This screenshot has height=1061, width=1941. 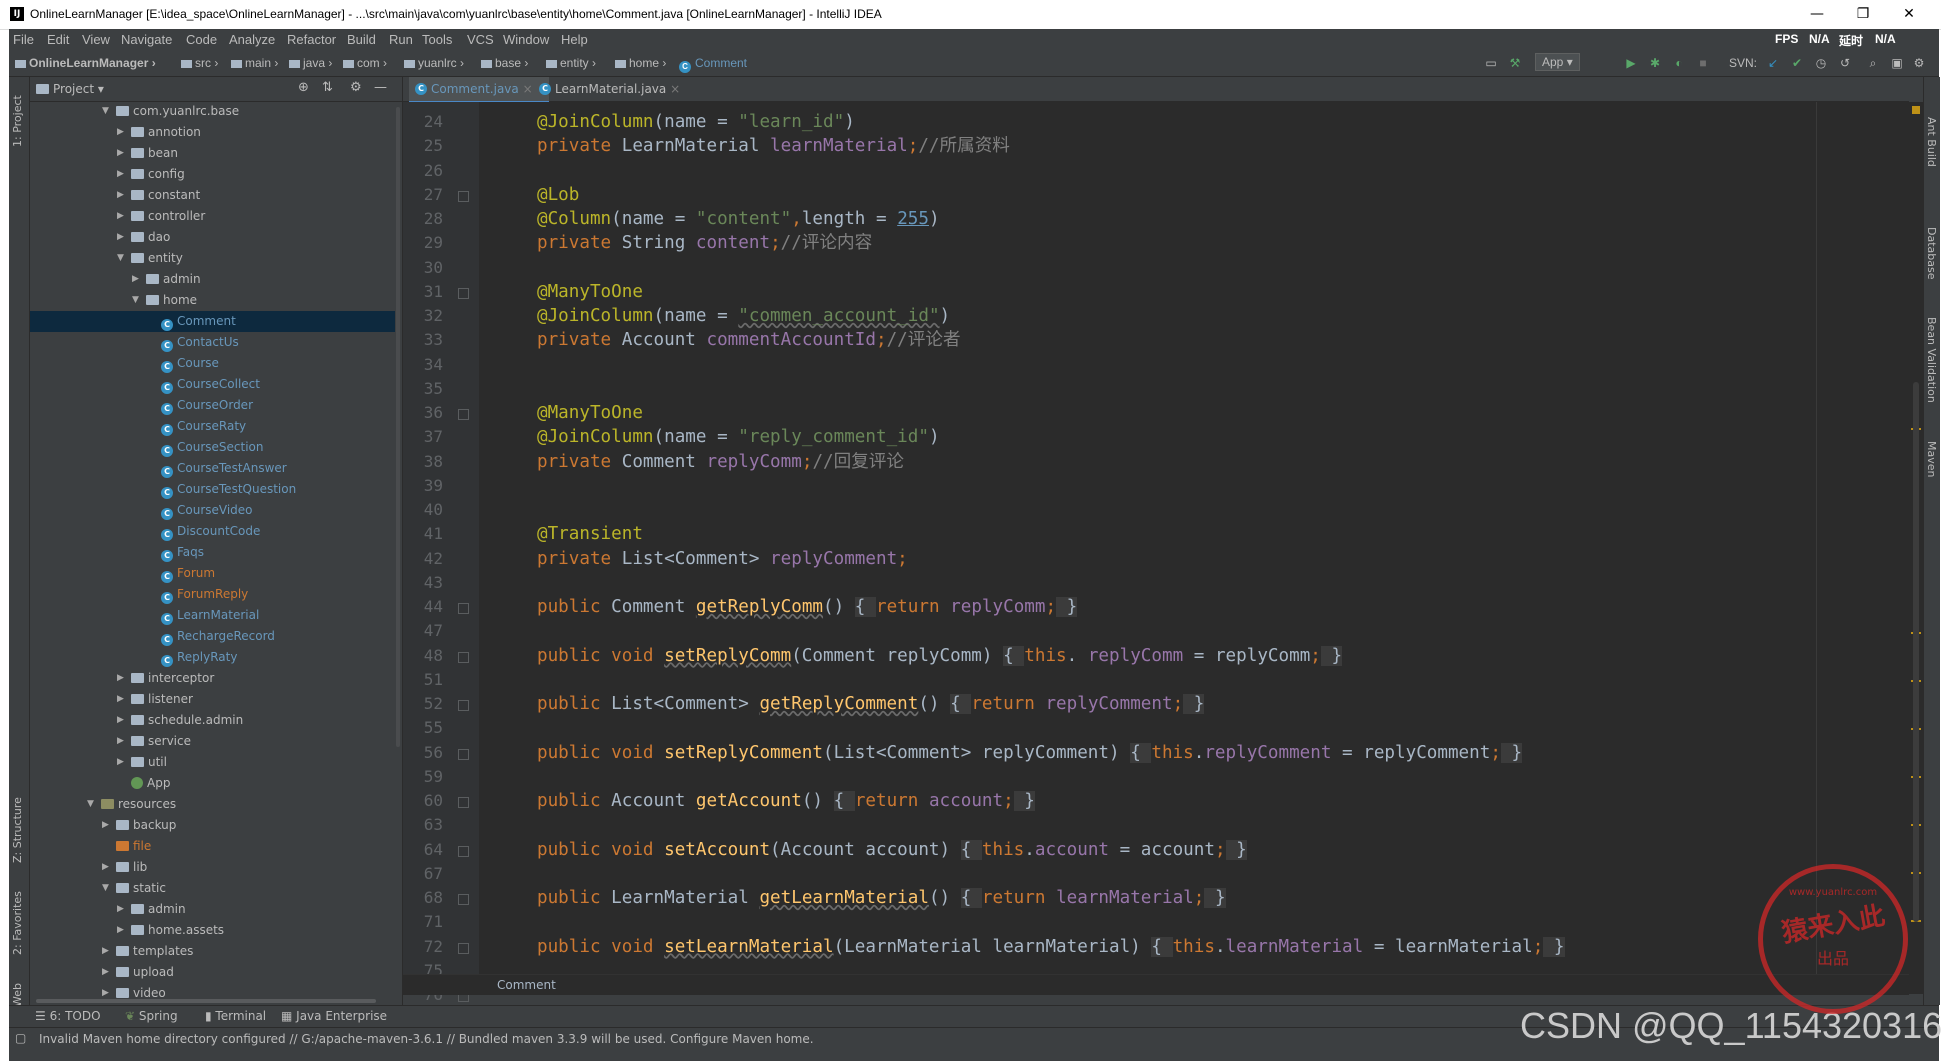 I want to click on tree-item: ▶ upload, so click(x=212, y=972).